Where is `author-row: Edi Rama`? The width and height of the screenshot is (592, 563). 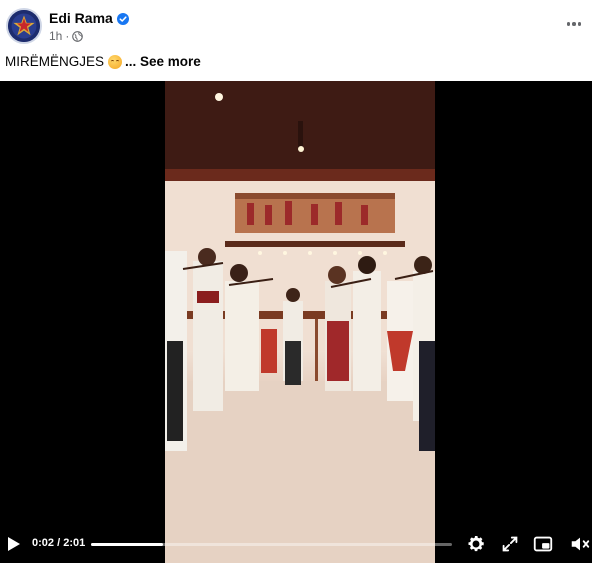
author-row: Edi Rama is located at coordinates (89, 18).